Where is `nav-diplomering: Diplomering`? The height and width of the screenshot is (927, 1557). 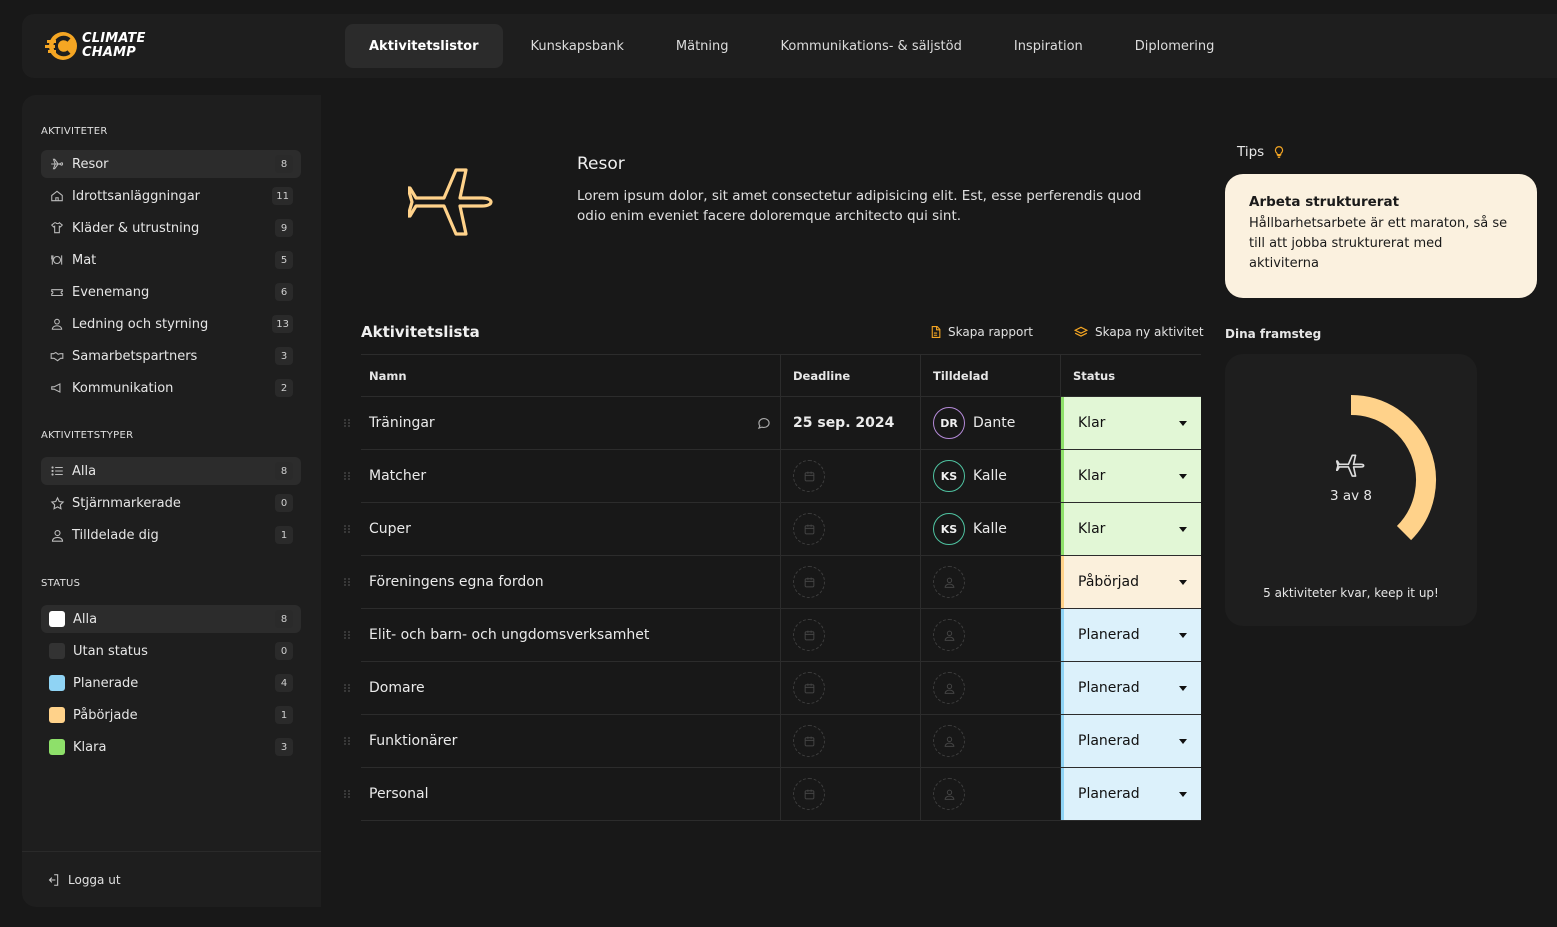
nav-diplomering: Diplomering is located at coordinates (1175, 46).